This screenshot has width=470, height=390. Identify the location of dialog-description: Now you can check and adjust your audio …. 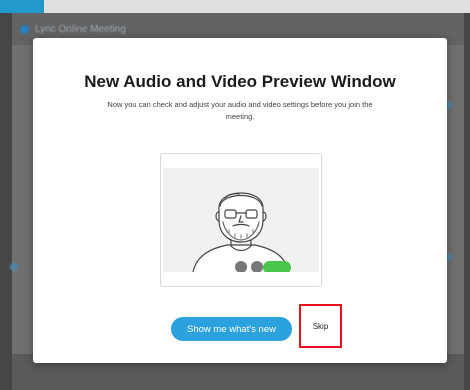
(240, 110).